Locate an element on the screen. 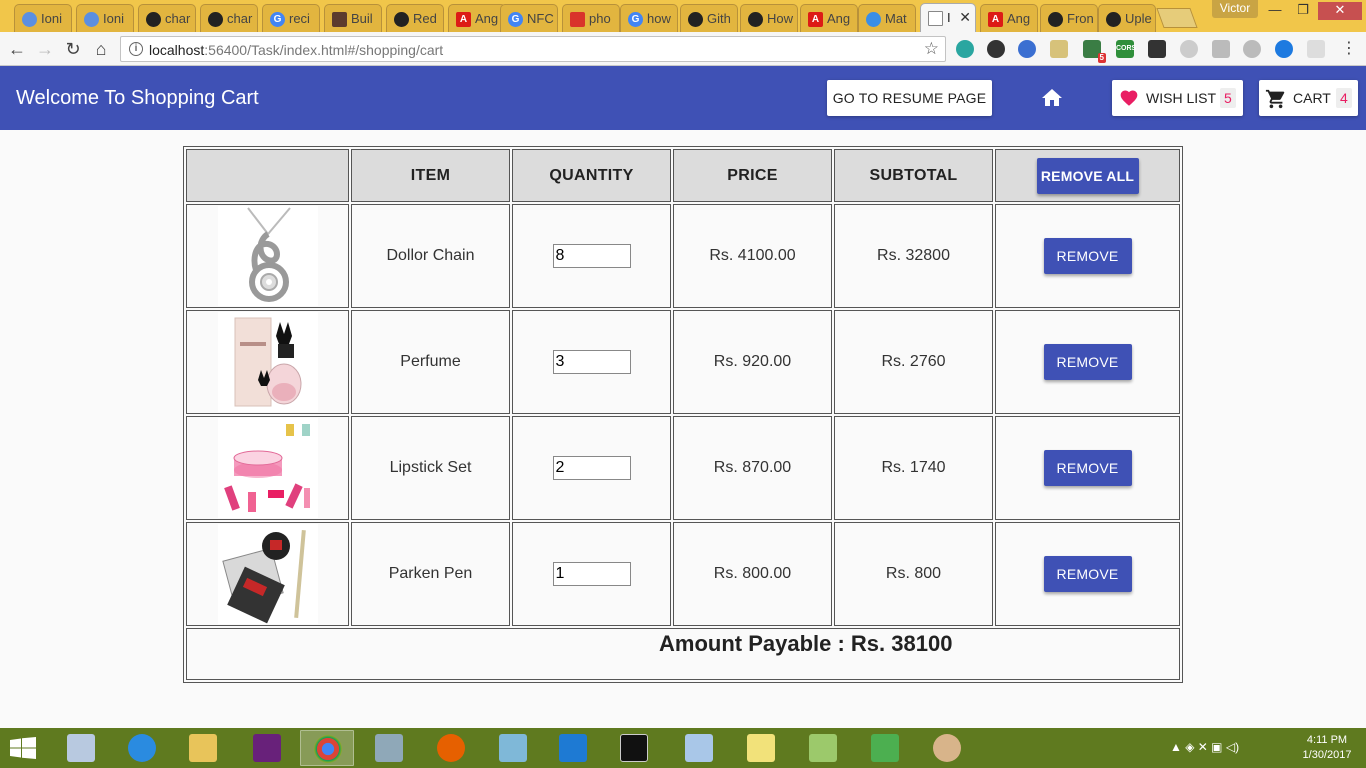  cart-button: CART 4 is located at coordinates (1308, 98).